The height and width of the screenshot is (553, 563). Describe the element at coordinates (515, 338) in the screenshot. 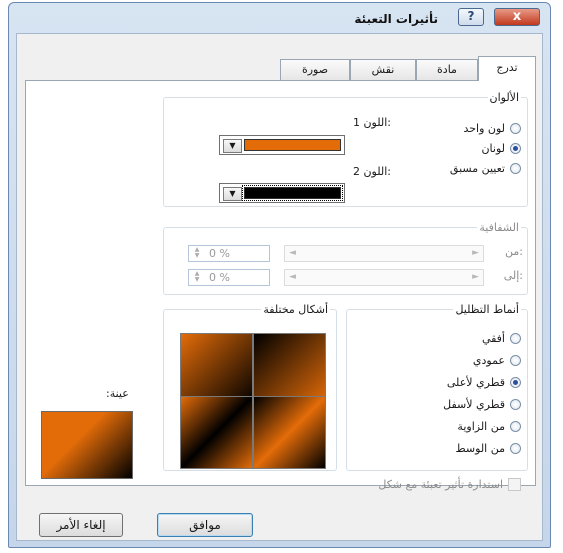

I see `radio-horizontal-circle` at that location.